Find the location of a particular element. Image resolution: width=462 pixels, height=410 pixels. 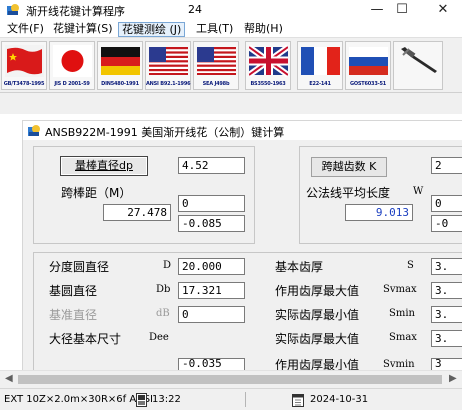

param-value-effective-thickness-max: 3. is located at coordinates (446, 290).